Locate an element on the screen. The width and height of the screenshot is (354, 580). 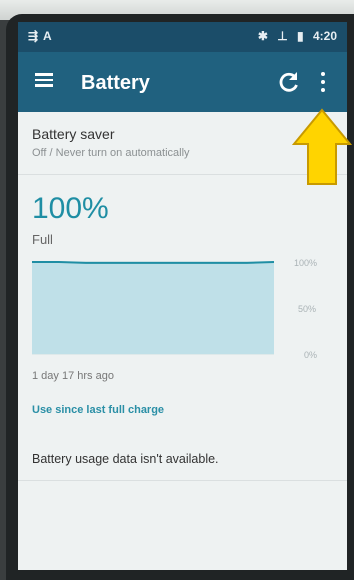
status-bar: ⇶ A ✱ ⊥ ▮ 4:20 is located at coordinates (182, 37).